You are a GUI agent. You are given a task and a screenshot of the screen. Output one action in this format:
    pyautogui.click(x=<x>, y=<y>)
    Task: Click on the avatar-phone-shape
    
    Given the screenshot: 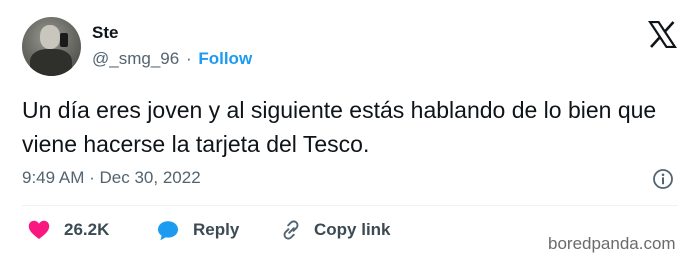 What is the action you would take?
    pyautogui.click(x=64, y=40)
    